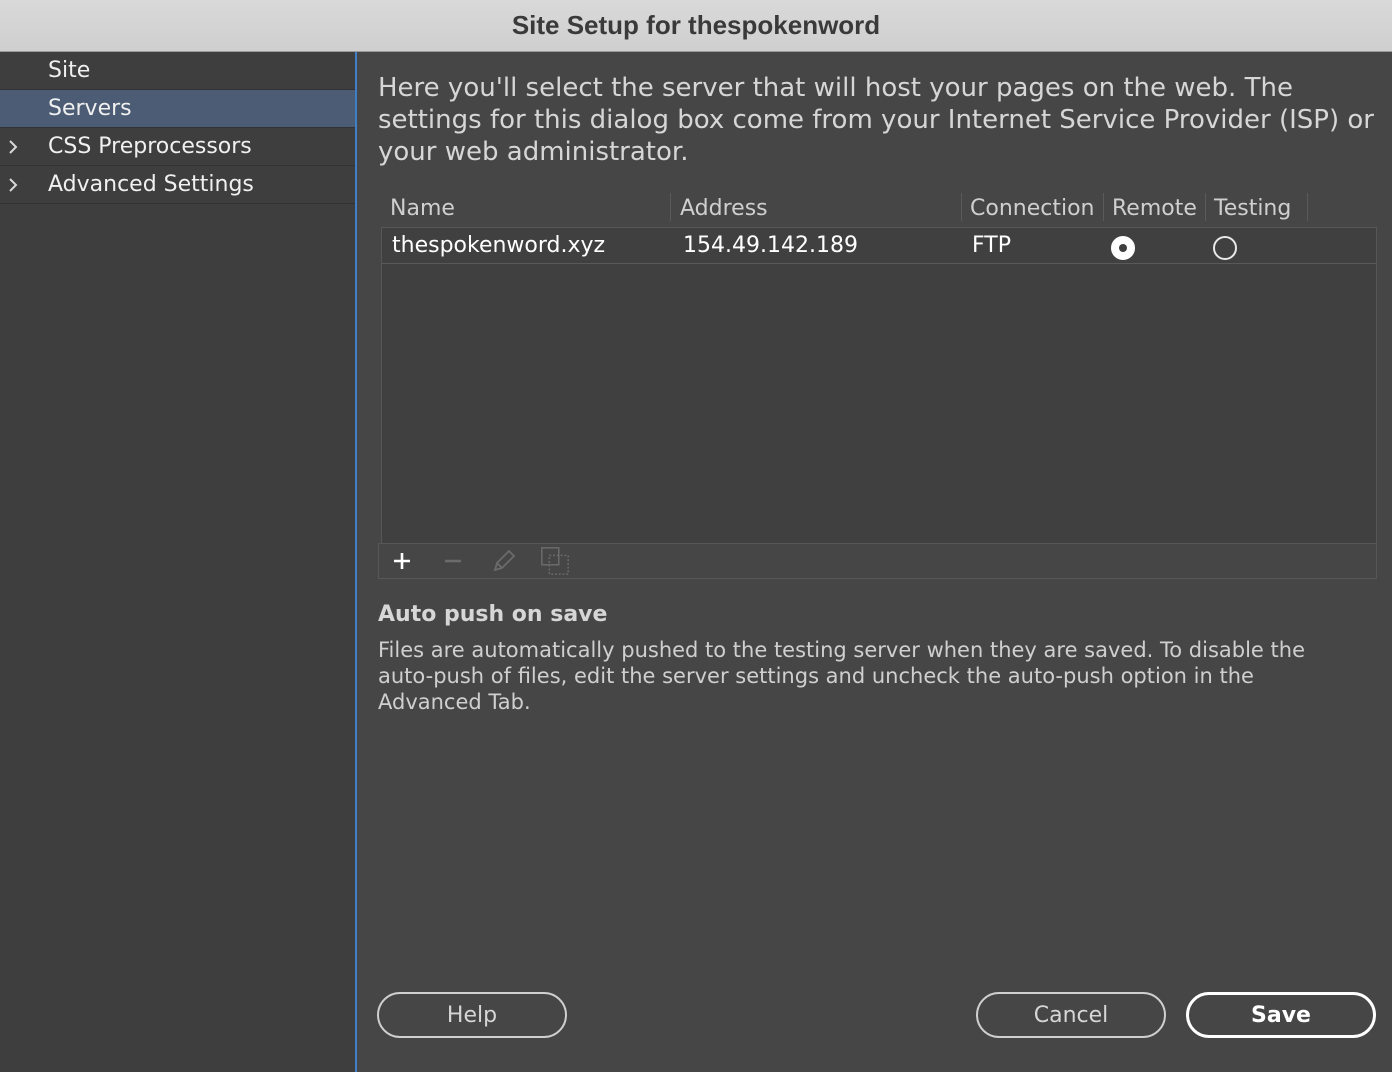  I want to click on pencil-icon, so click(504, 561).